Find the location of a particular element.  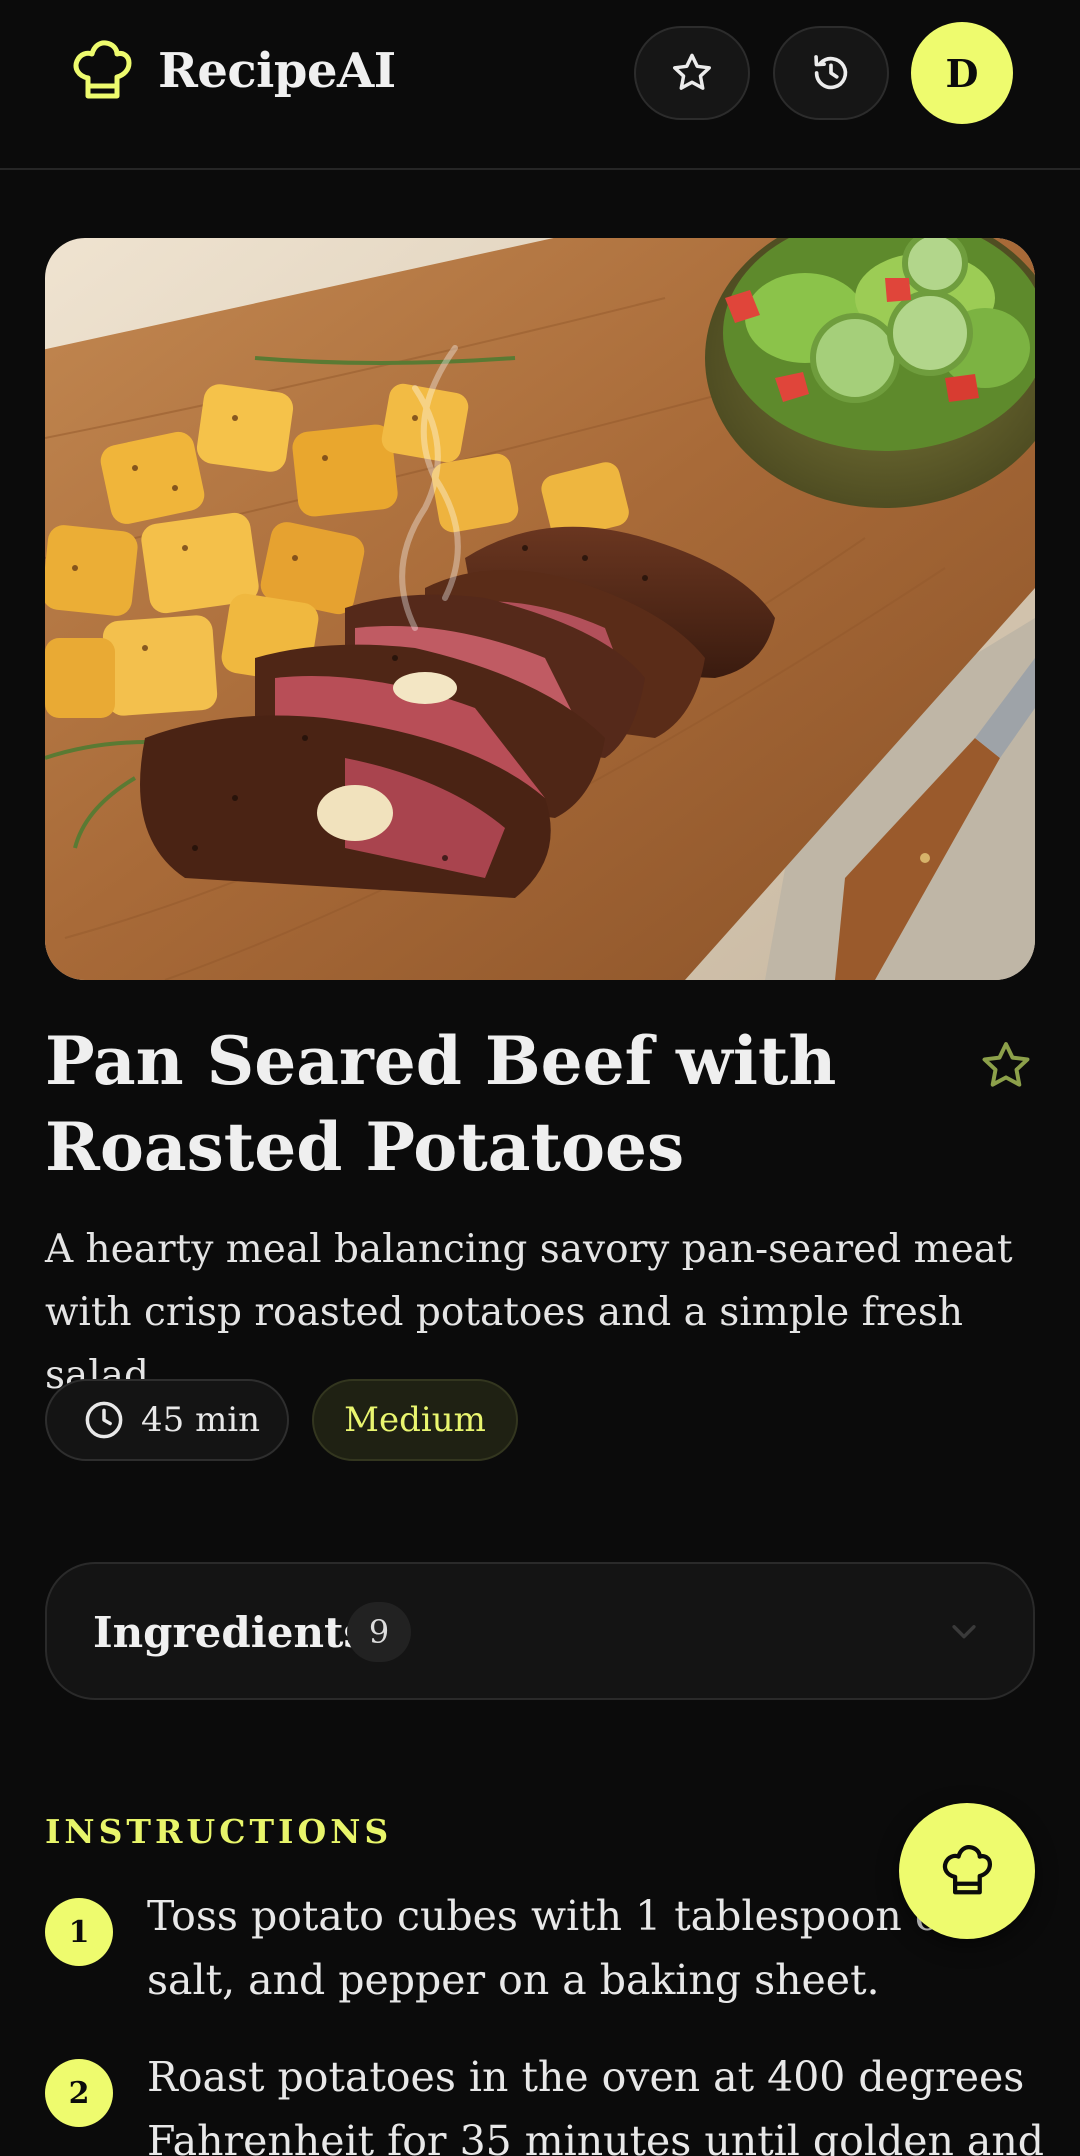

recipe-title: Pan Seared Beef with Roasted Potatoes is located at coordinates (441, 1104).